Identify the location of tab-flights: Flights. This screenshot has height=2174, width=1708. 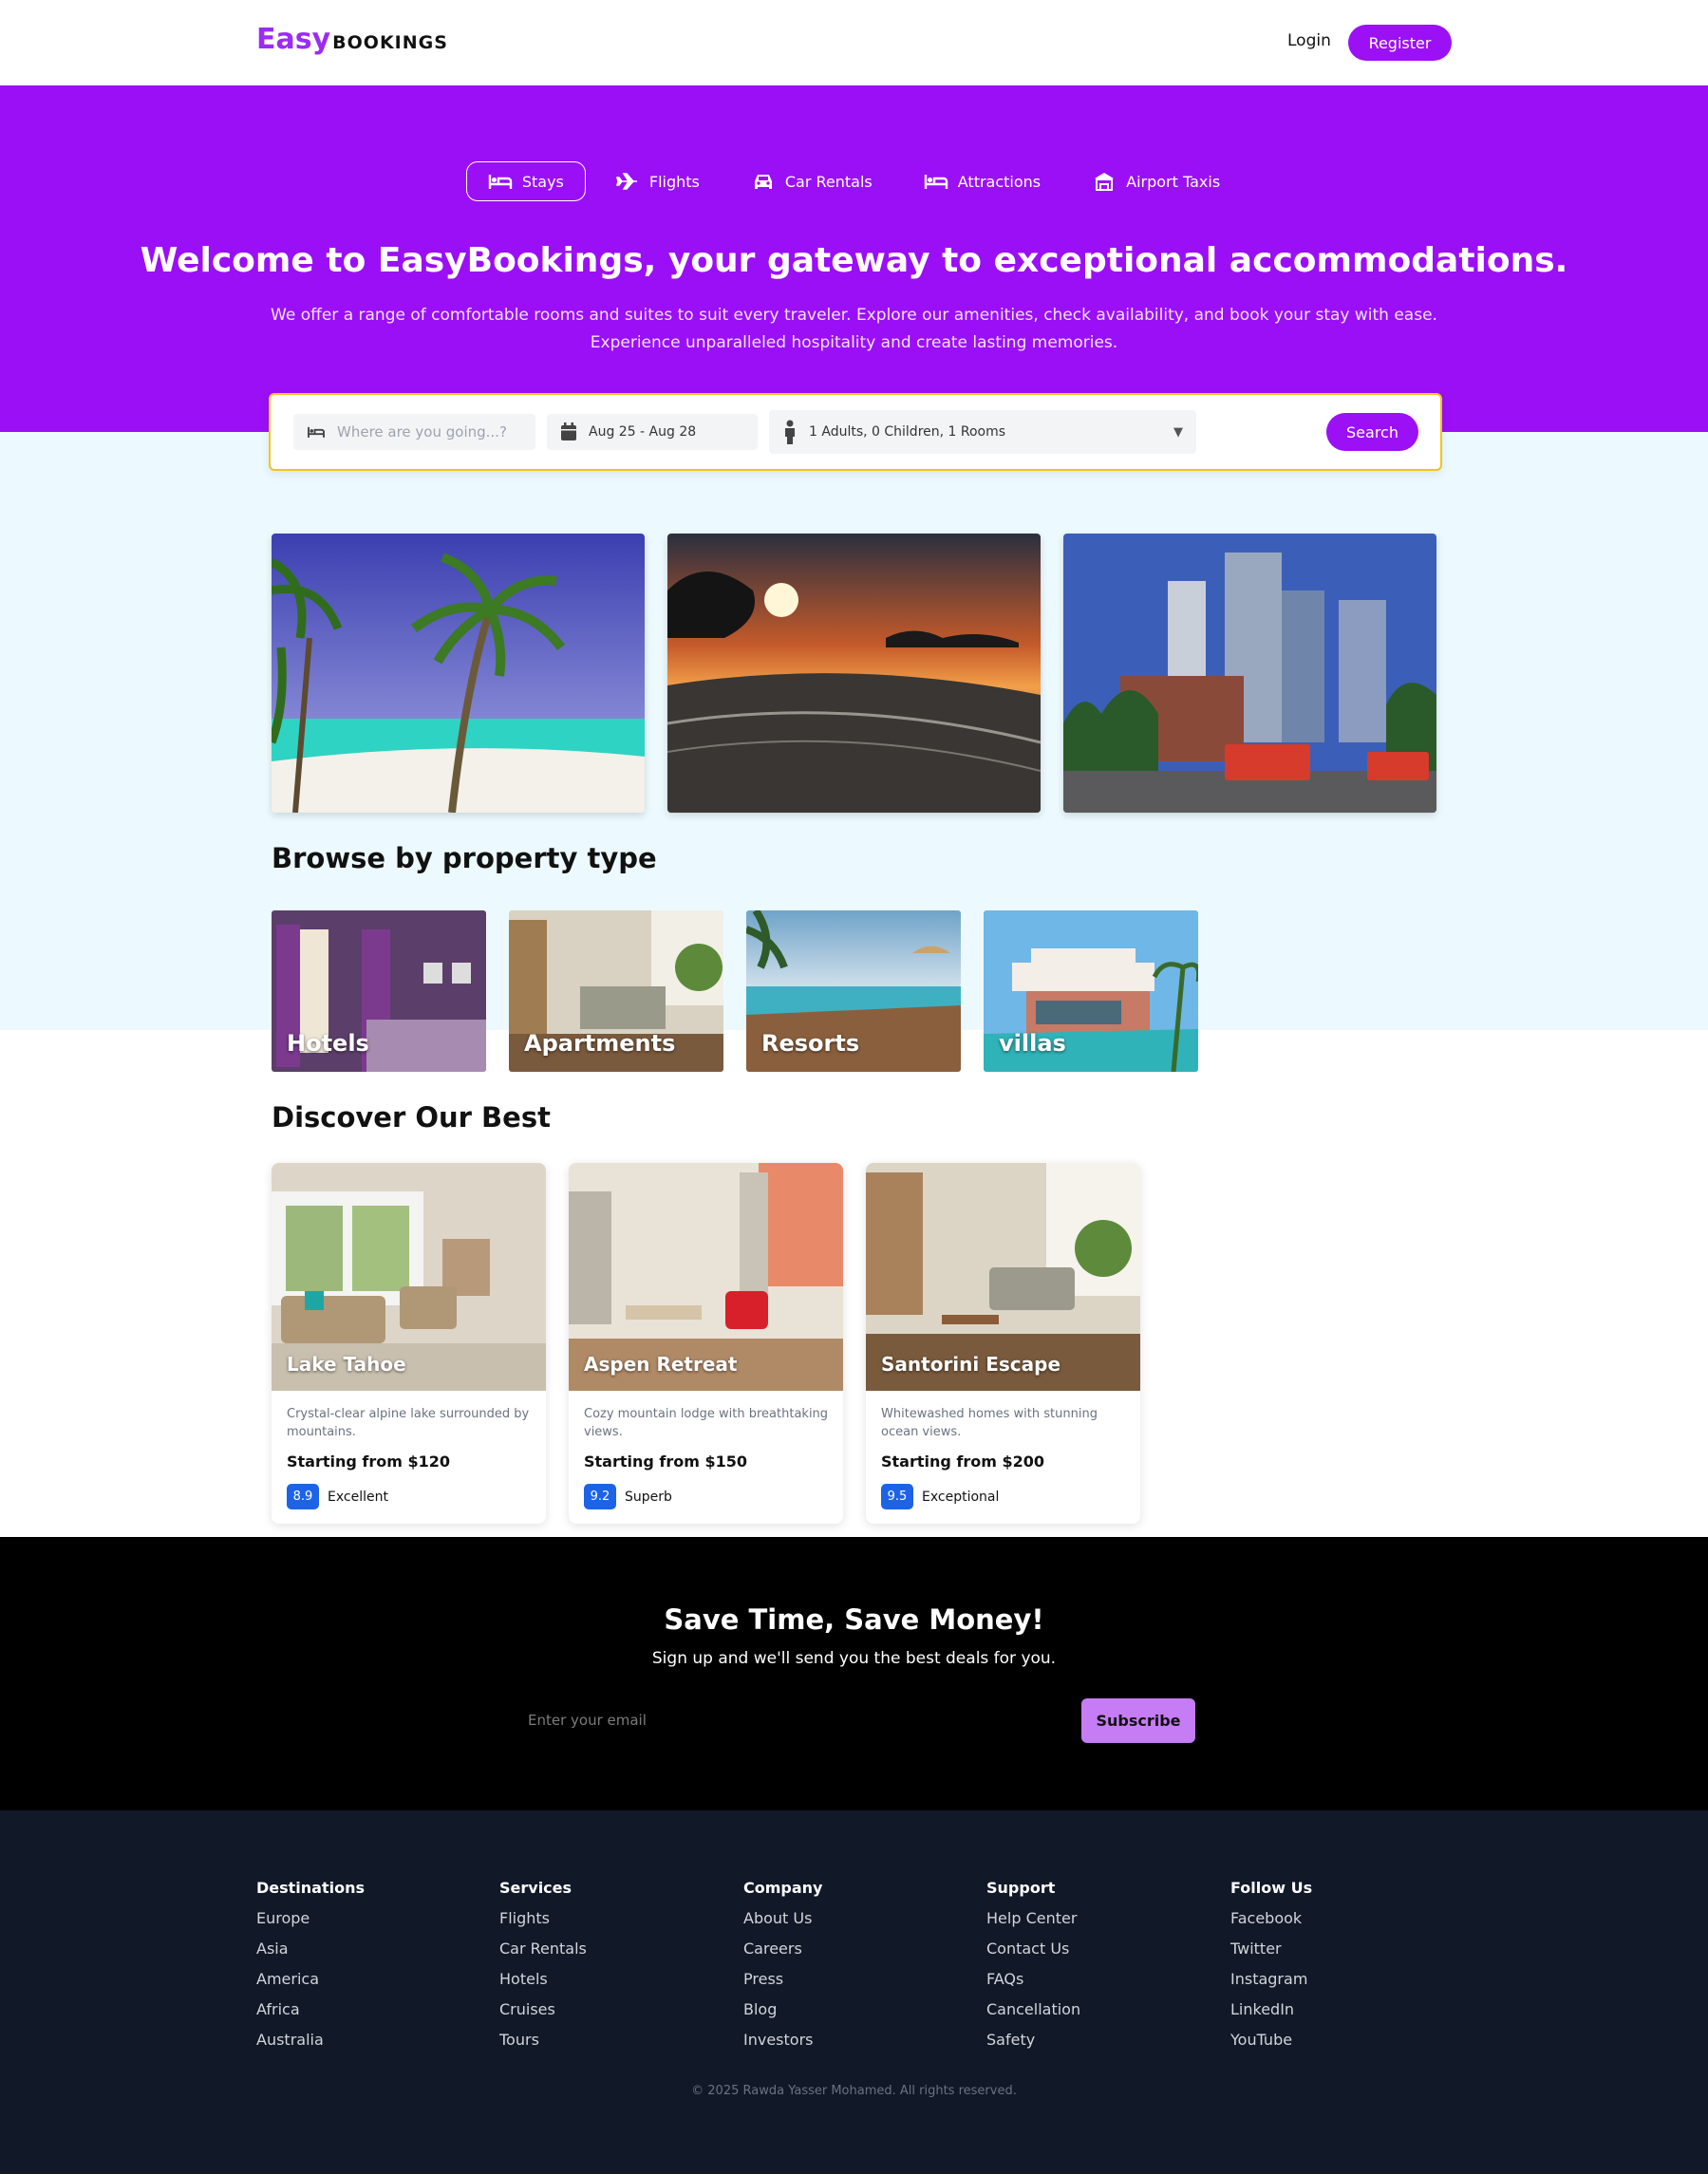
(657, 181).